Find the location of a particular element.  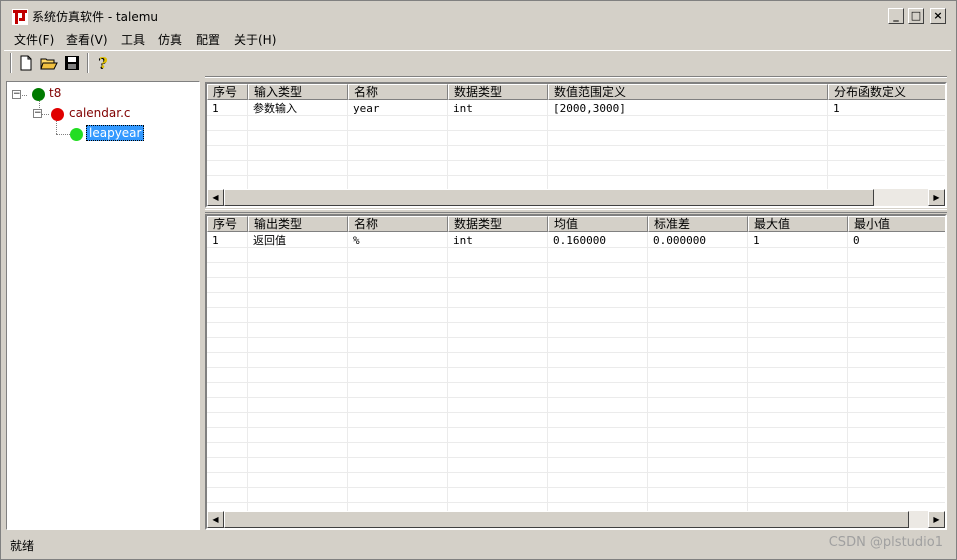

input-table-hscrollbar: ◀ ▶ is located at coordinates (576, 197).